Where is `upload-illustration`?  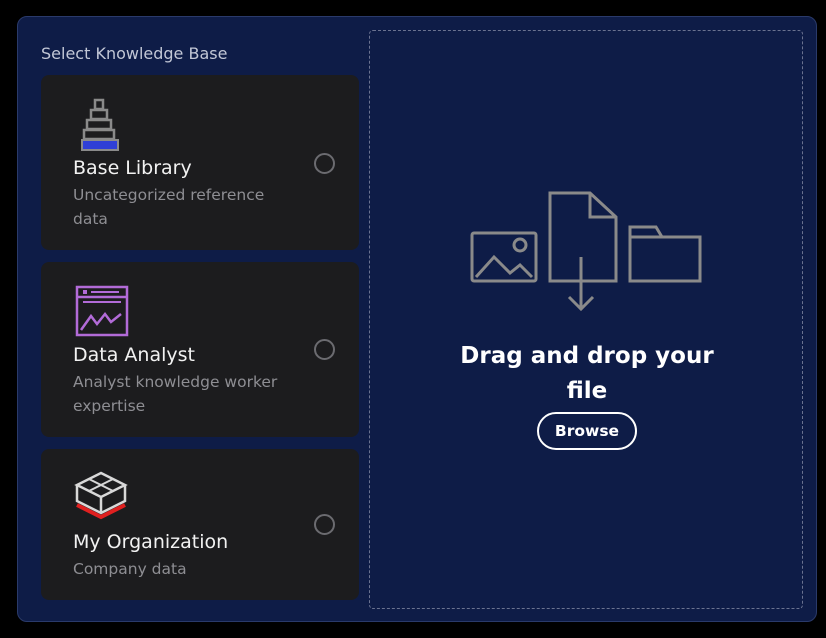
upload-illustration is located at coordinates (588, 253).